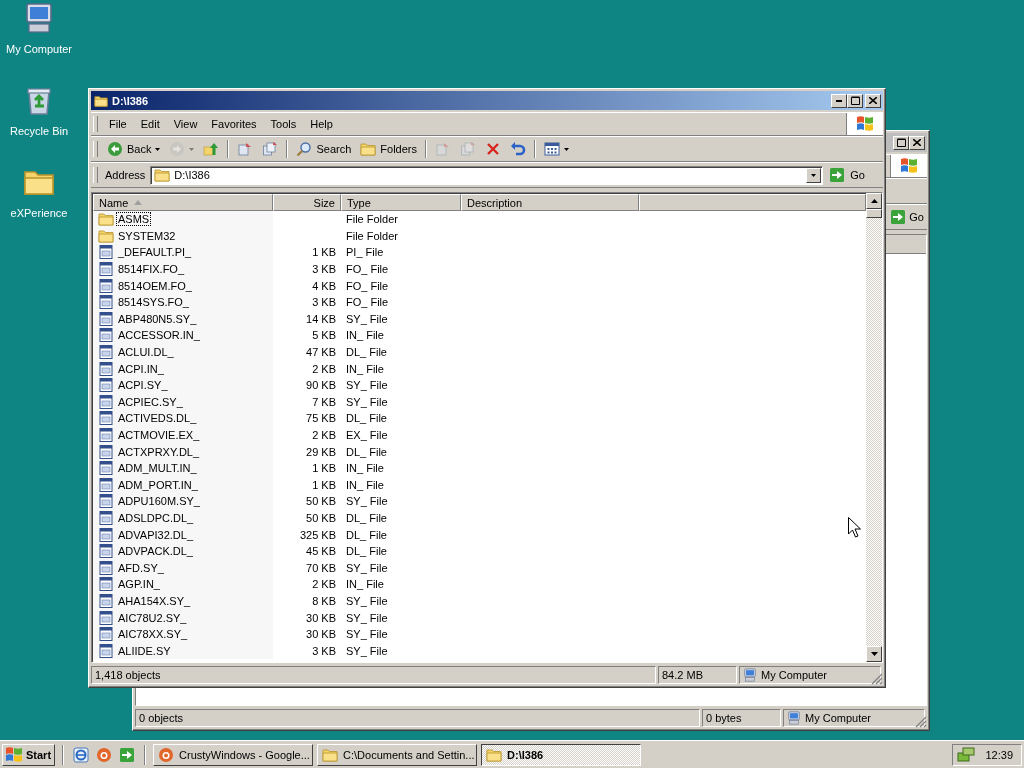  What do you see at coordinates (39, 49) in the screenshot?
I see `desktop-icon-label: My Computer` at bounding box center [39, 49].